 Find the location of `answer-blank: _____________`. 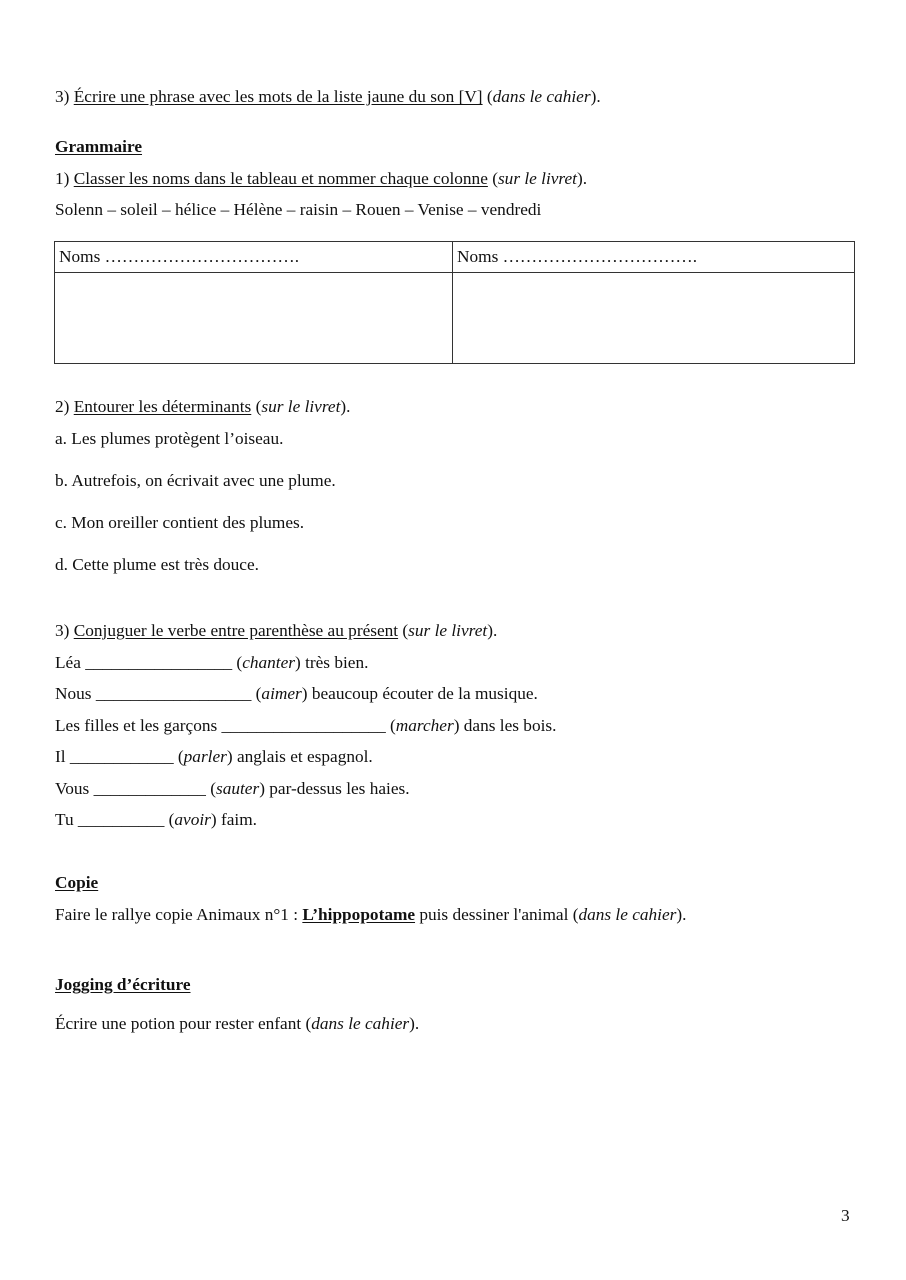

answer-blank: _____________ is located at coordinates (150, 788).